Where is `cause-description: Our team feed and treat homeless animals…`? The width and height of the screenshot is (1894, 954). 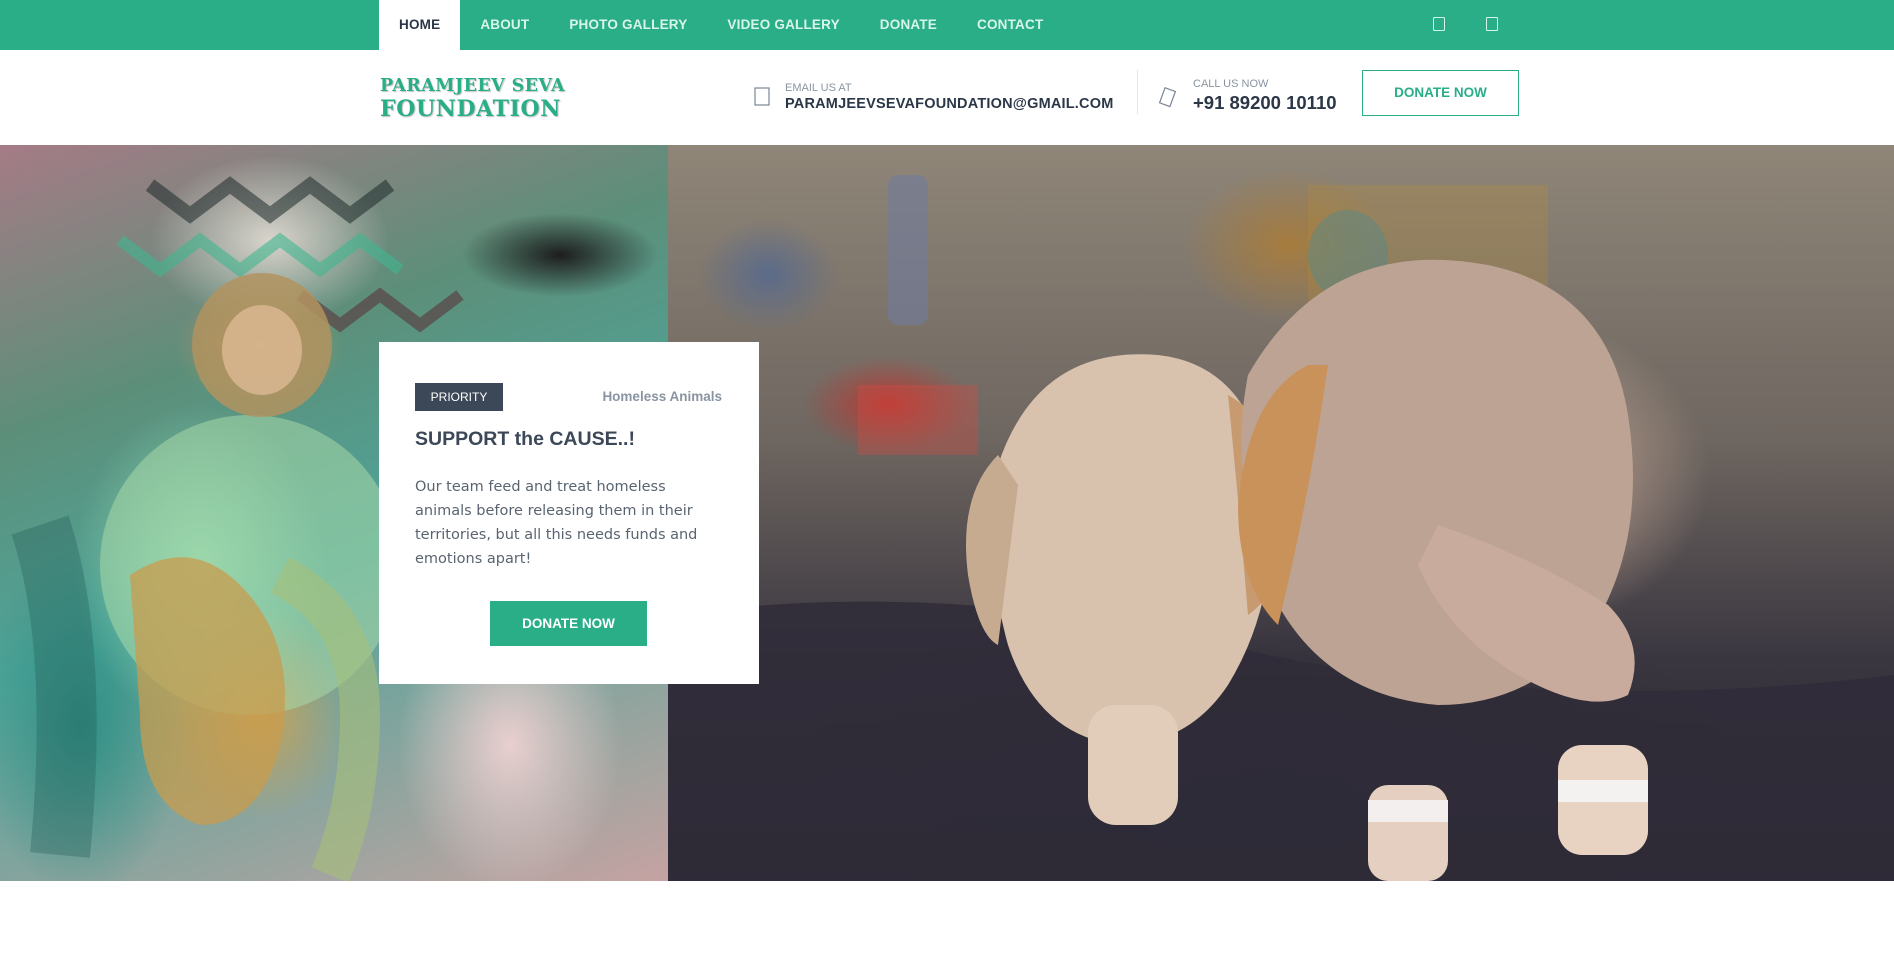
cause-description: Our team feed and treat homeless animals… is located at coordinates (556, 523).